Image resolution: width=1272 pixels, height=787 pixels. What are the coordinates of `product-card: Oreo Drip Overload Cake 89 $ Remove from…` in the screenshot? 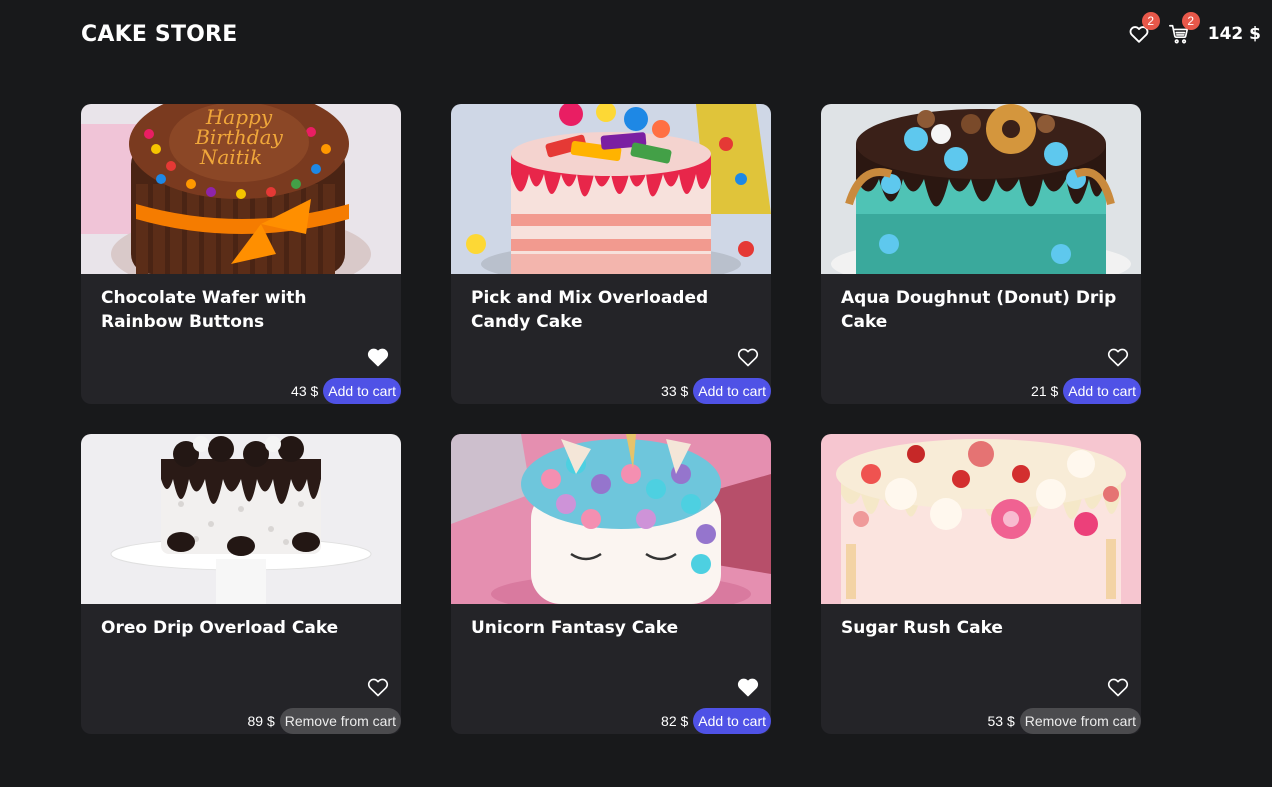 It's located at (241, 584).